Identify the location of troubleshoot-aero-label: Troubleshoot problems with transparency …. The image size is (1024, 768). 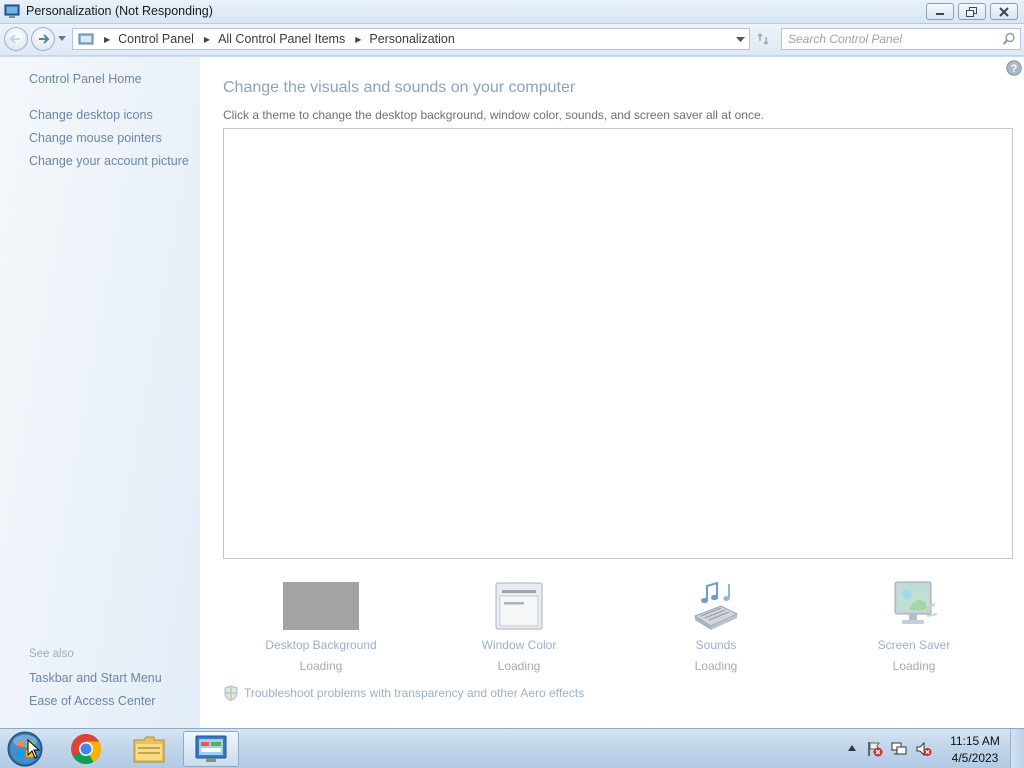
(414, 693).